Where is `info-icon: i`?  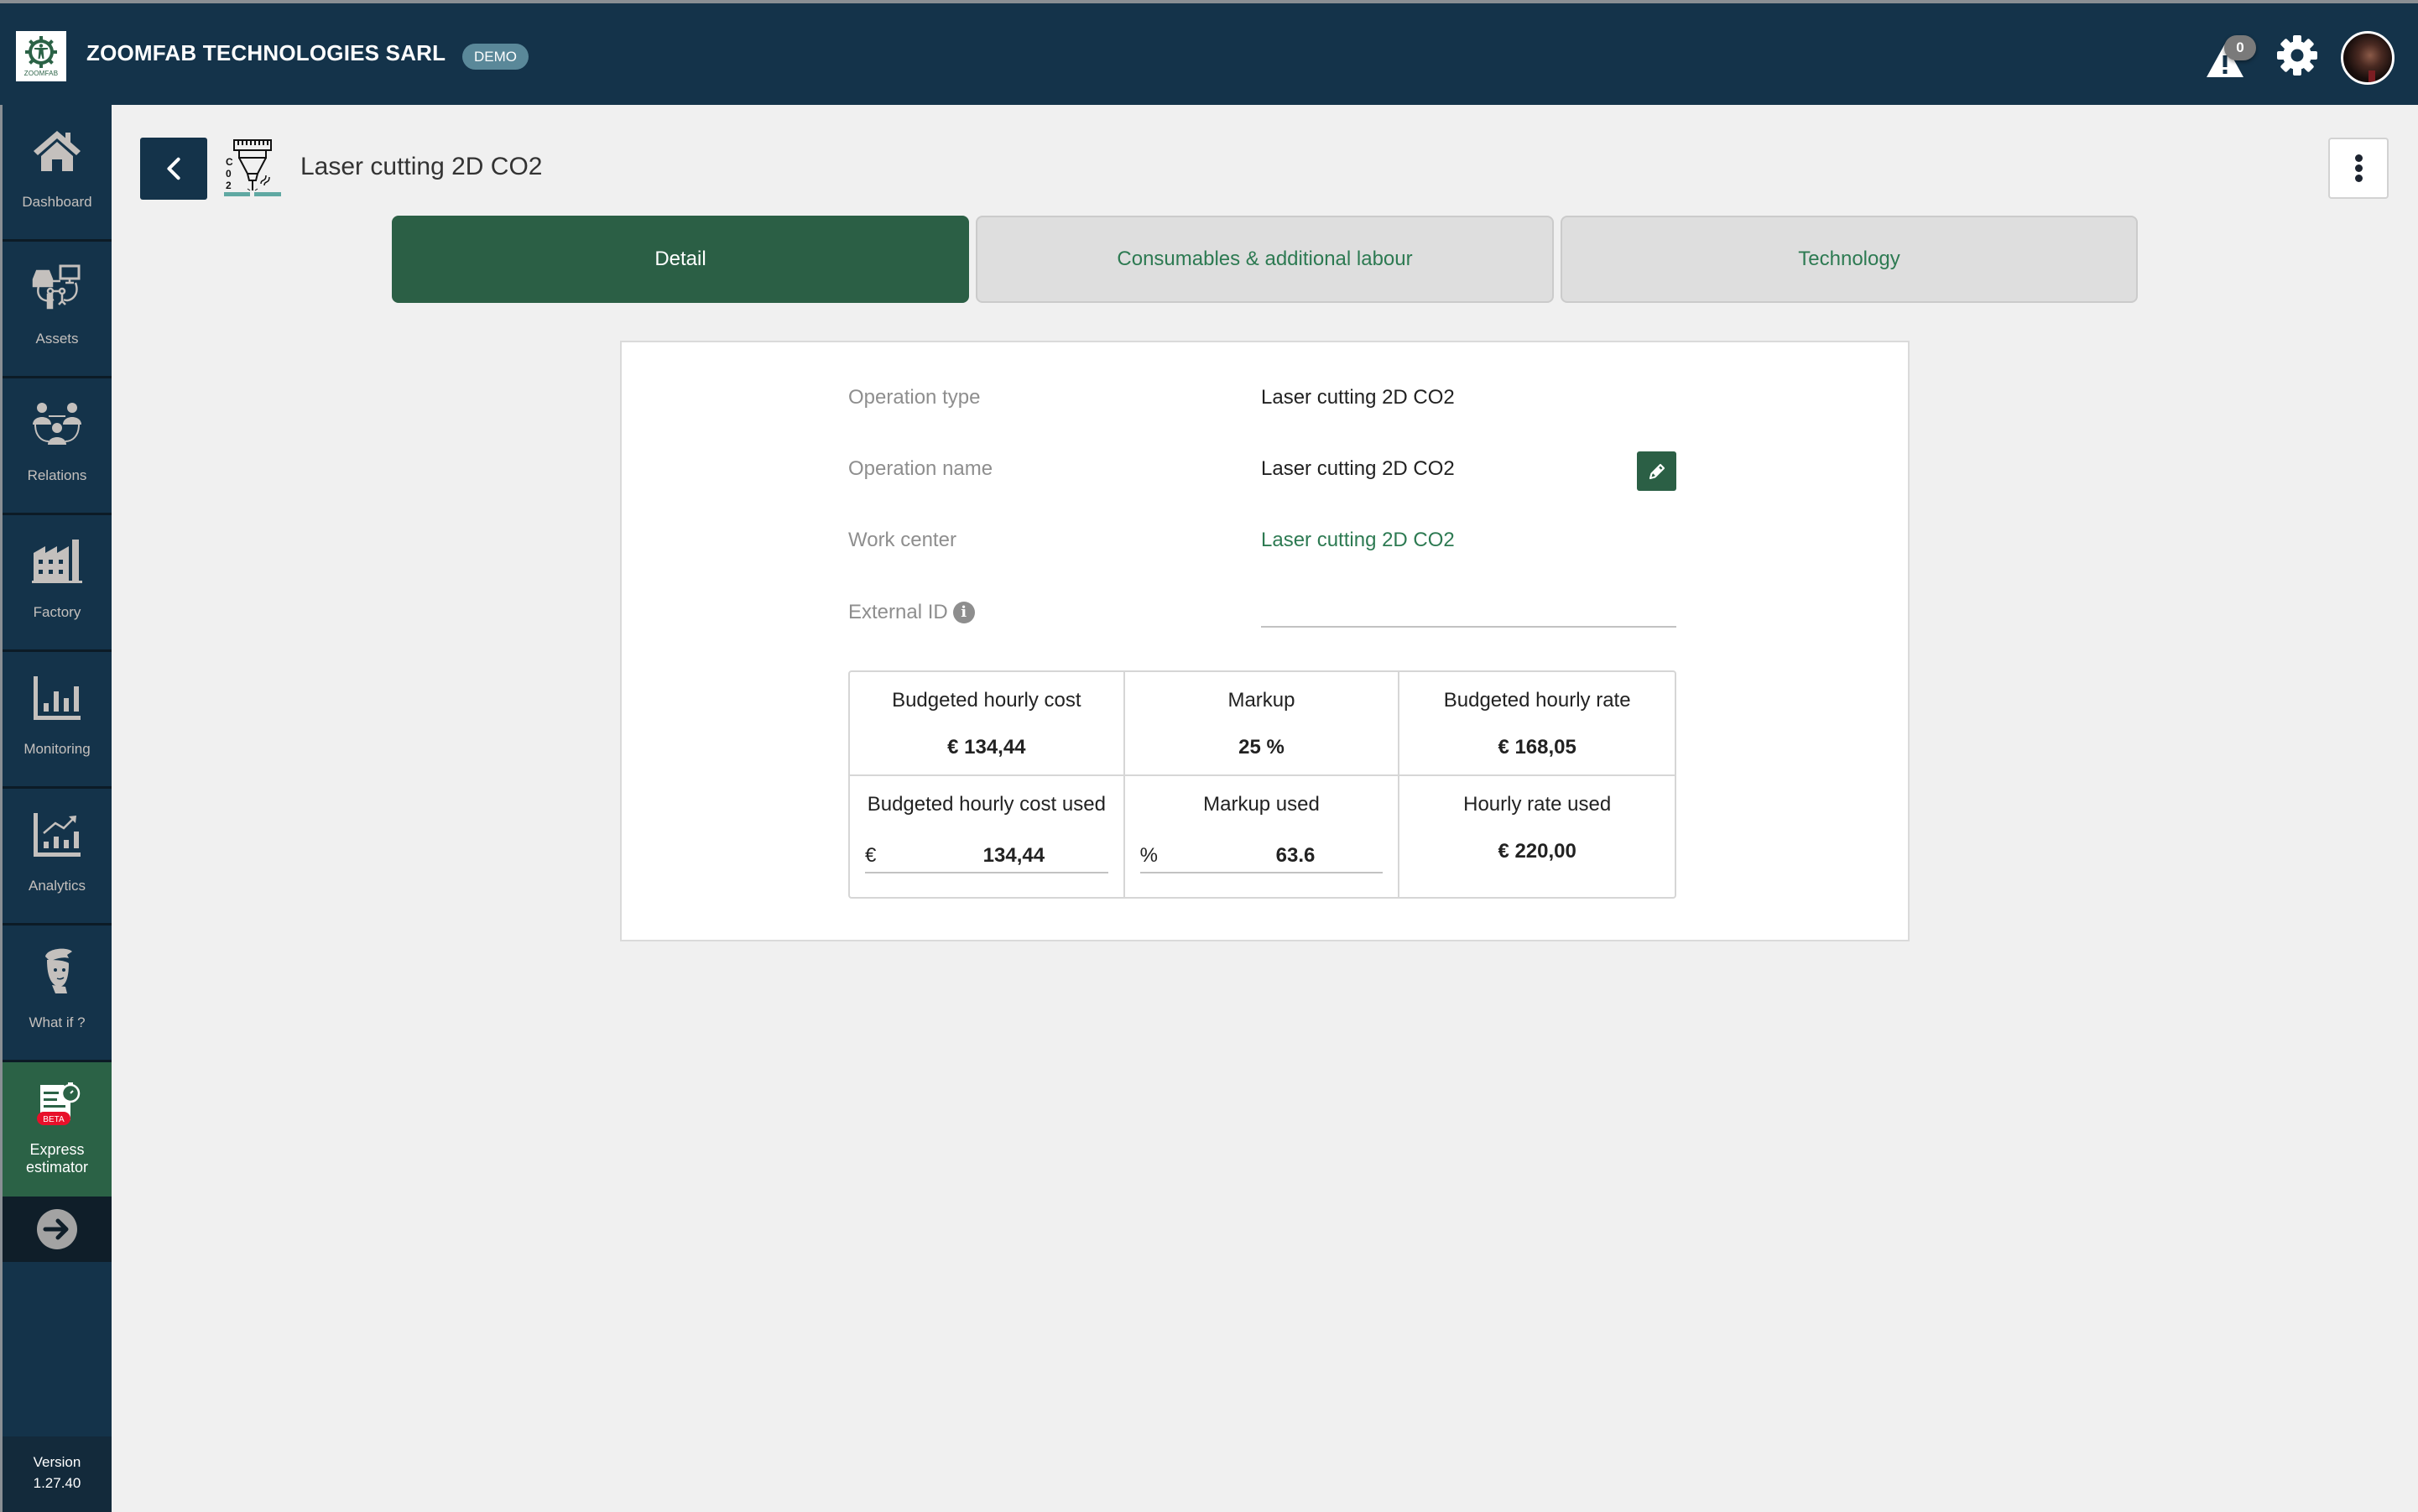 info-icon: i is located at coordinates (964, 612).